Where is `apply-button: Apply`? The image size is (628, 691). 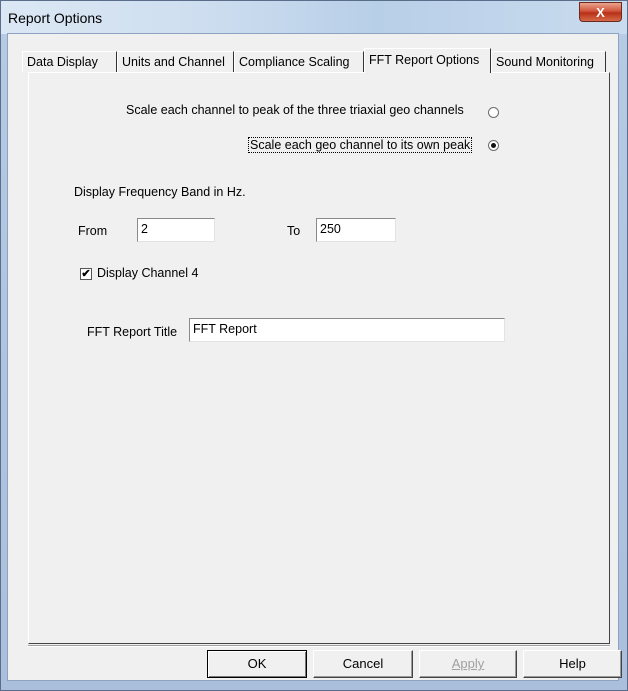
apply-button: Apply is located at coordinates (468, 664).